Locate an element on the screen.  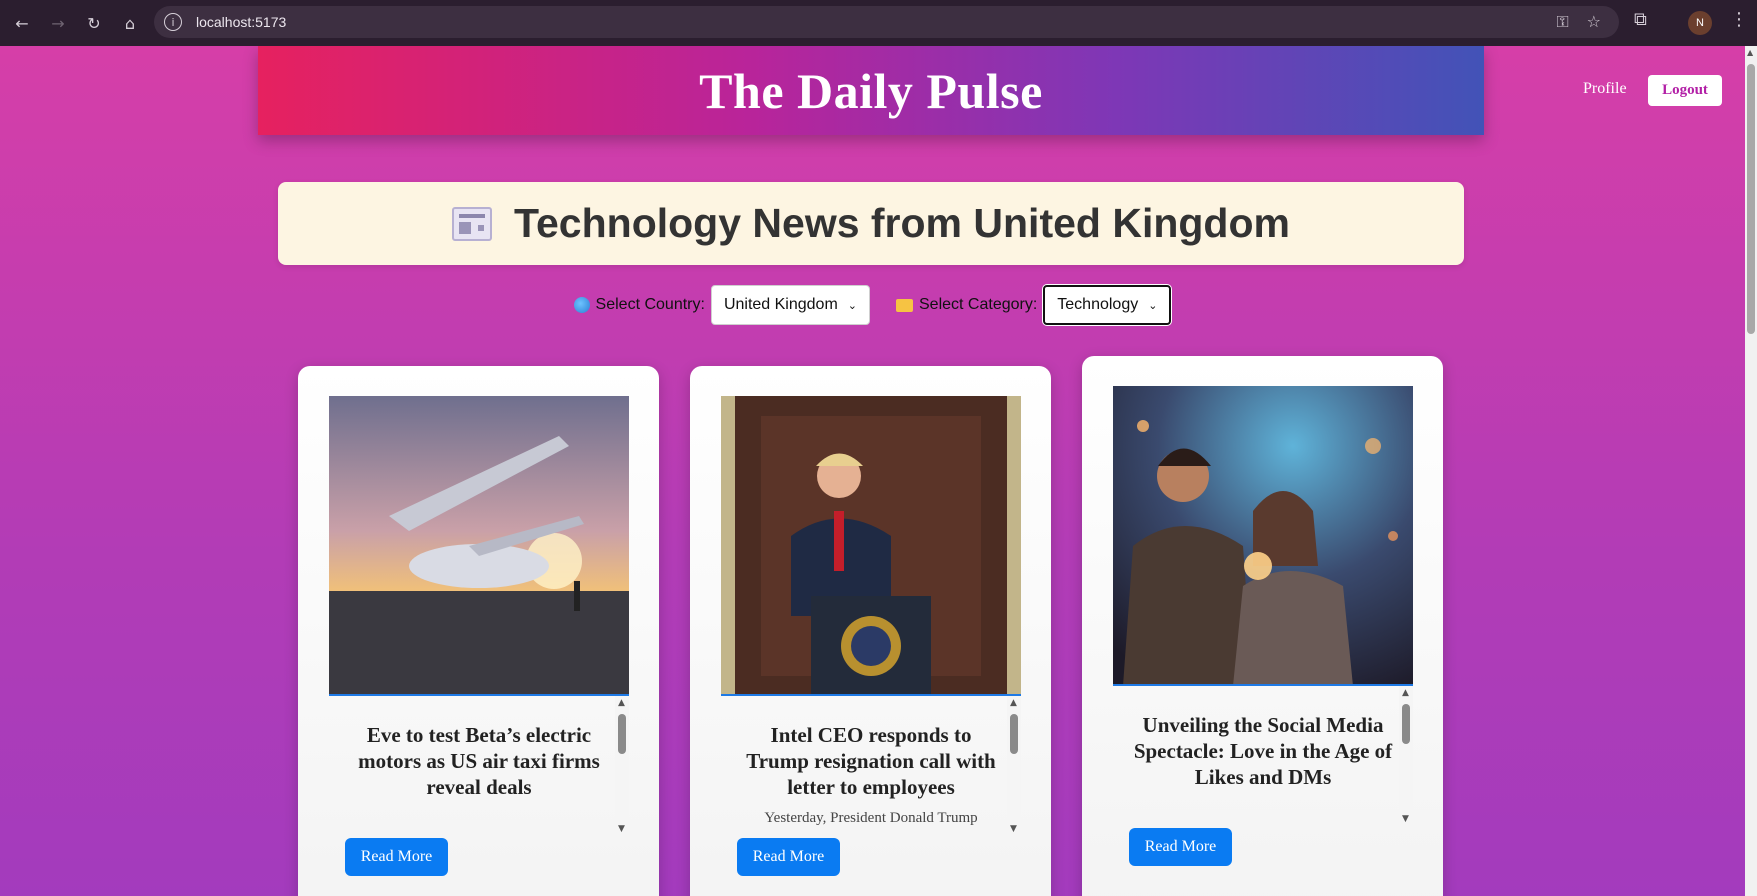
president-podium-image is located at coordinates (871, 546).